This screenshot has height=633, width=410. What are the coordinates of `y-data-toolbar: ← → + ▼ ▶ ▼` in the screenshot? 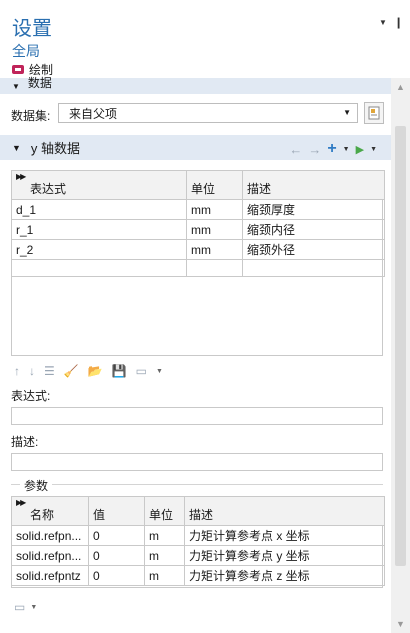 It's located at (333, 149).